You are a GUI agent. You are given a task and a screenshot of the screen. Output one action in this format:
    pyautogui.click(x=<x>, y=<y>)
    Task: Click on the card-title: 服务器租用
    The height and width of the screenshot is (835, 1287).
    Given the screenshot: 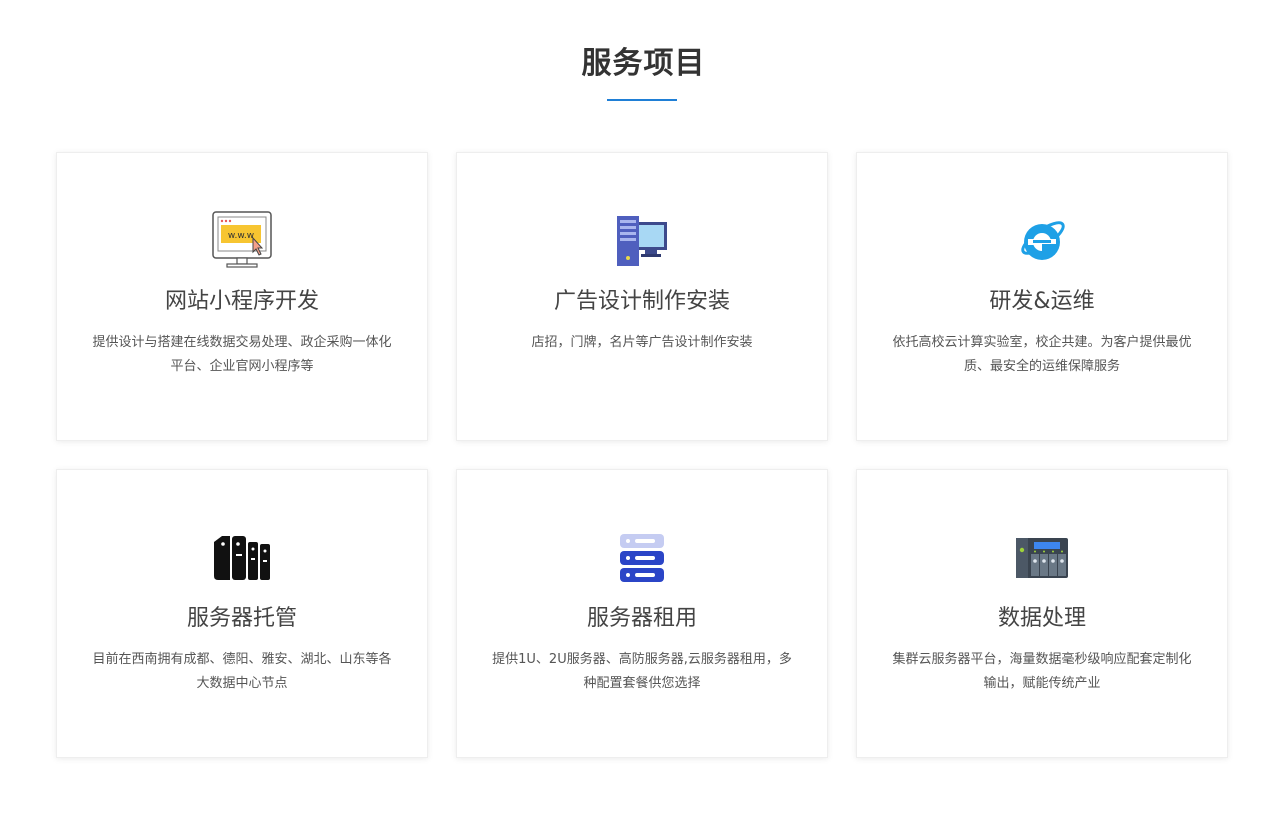 What is the action you would take?
    pyautogui.click(x=641, y=618)
    